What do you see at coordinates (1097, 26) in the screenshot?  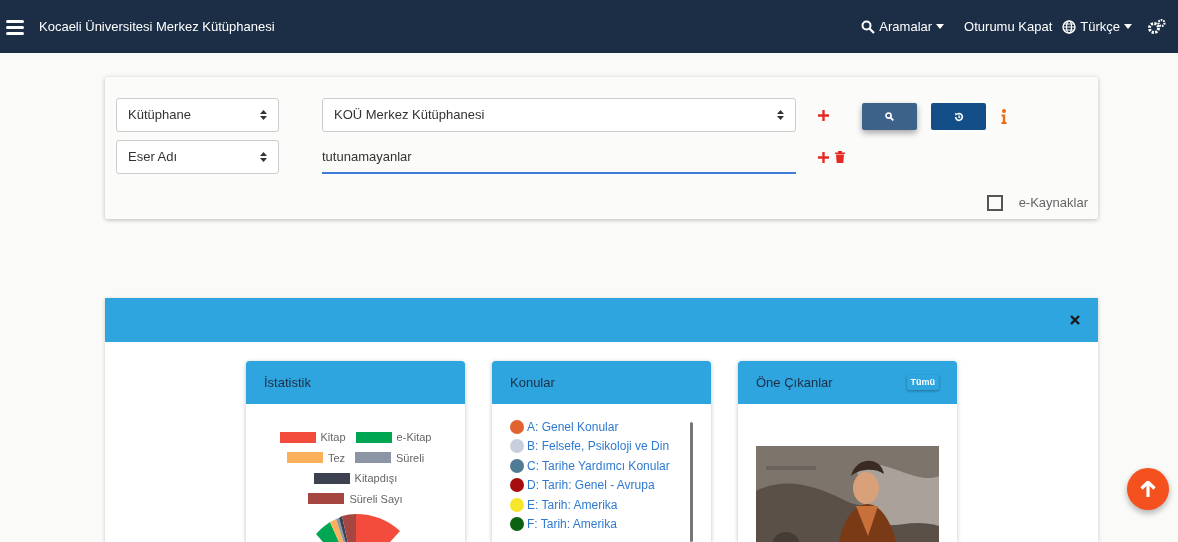 I see `language-menu: Türkçe` at bounding box center [1097, 26].